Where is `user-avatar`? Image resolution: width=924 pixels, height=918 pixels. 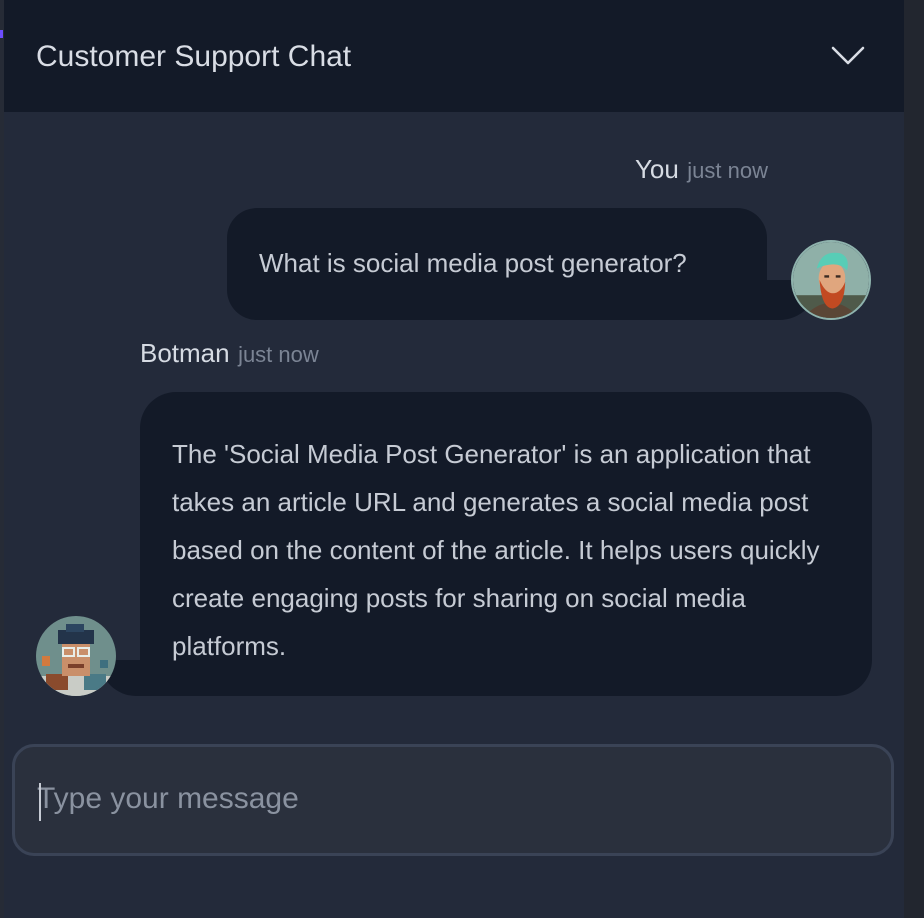
user-avatar is located at coordinates (831, 280).